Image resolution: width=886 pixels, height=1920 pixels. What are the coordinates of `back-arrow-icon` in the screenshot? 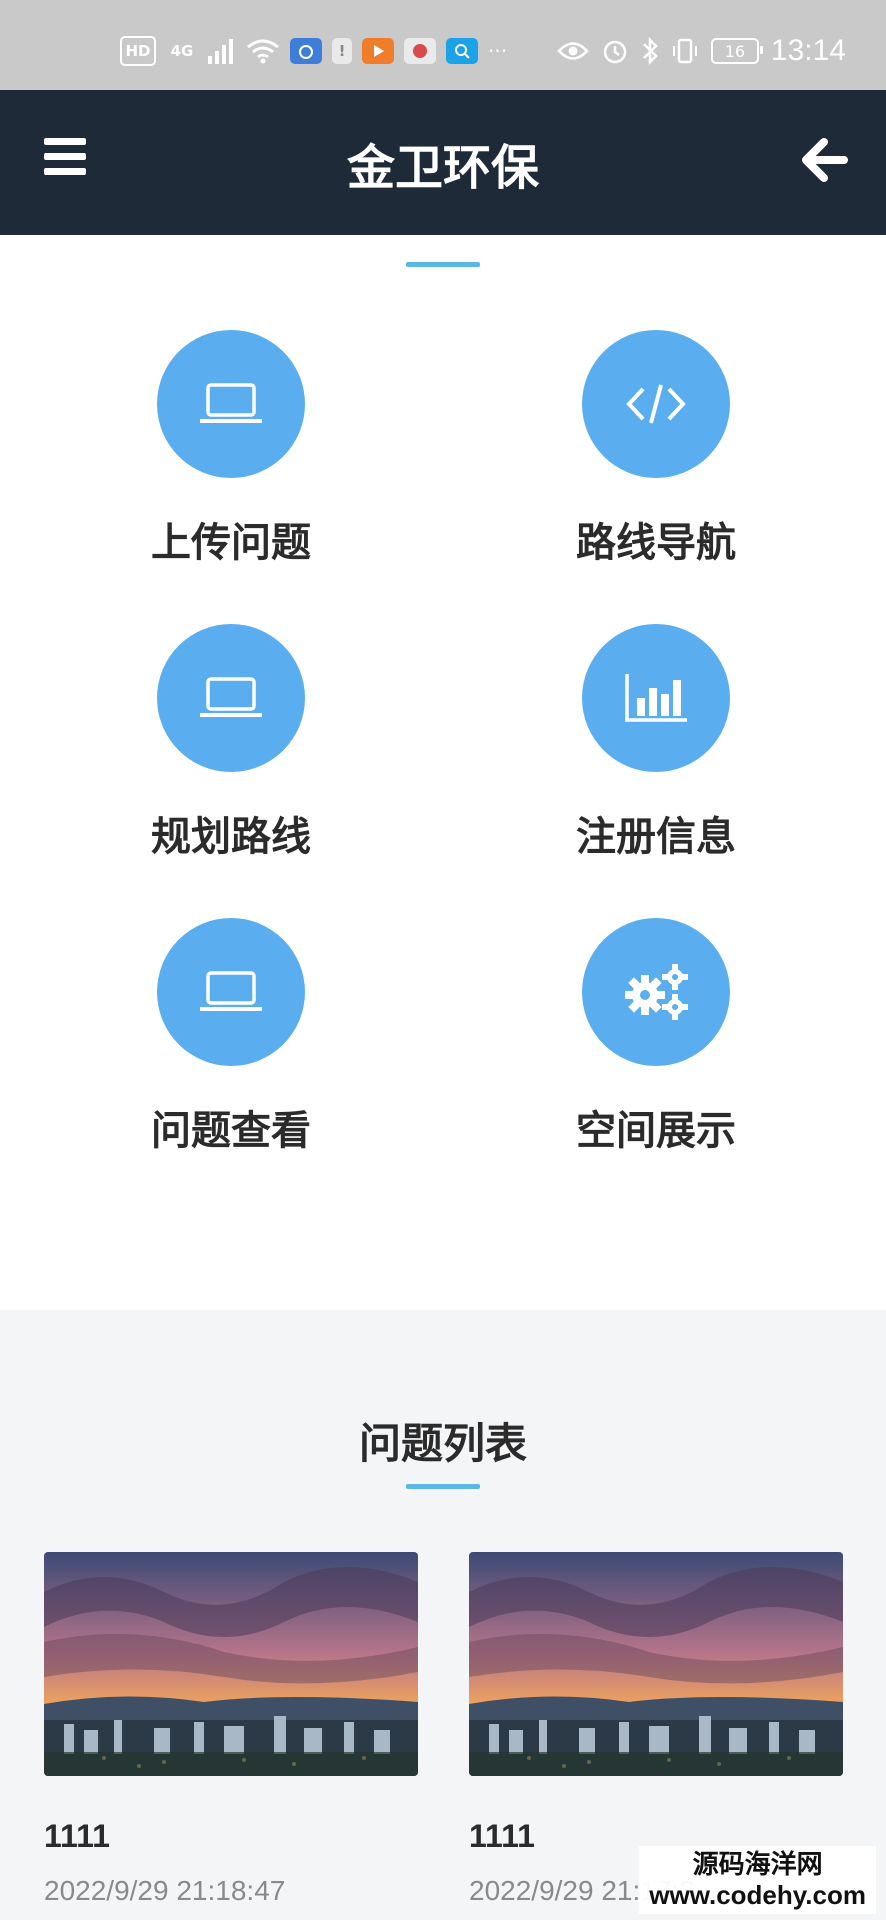 It's located at (825, 160).